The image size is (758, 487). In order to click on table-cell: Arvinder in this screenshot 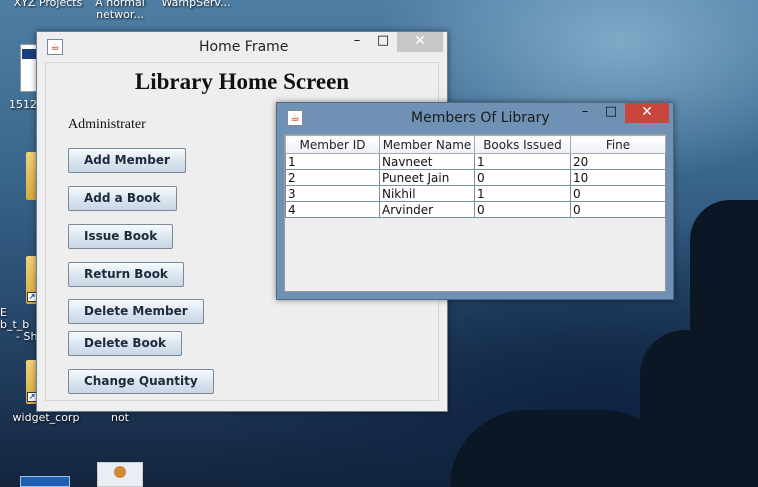, I will do `click(427, 209)`.